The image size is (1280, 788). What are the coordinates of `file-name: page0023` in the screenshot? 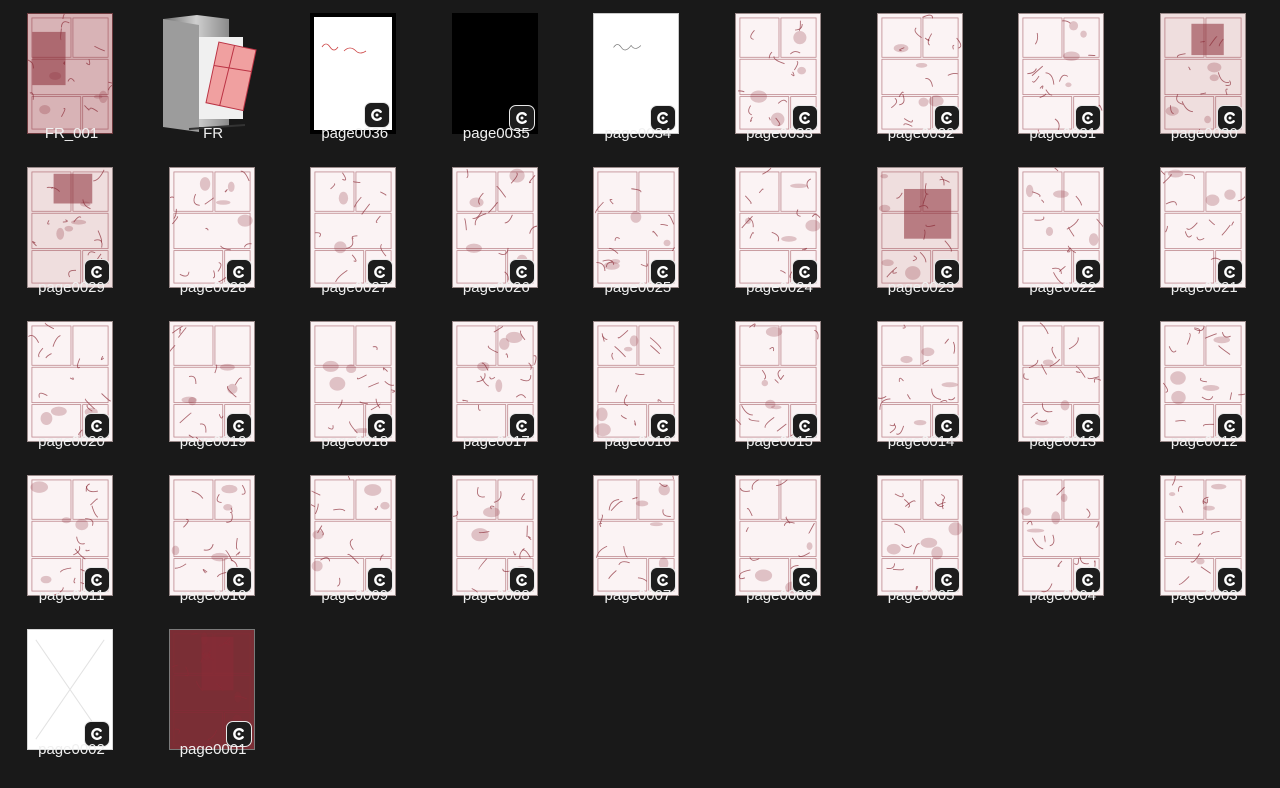 It's located at (921, 287).